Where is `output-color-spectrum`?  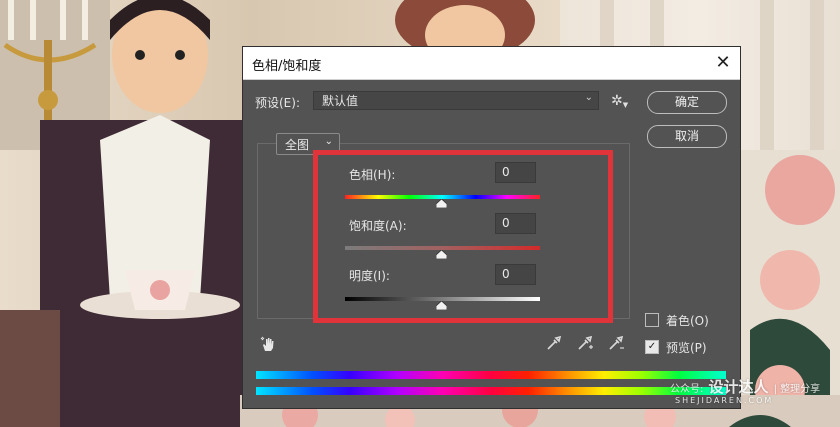 output-color-spectrum is located at coordinates (491, 391).